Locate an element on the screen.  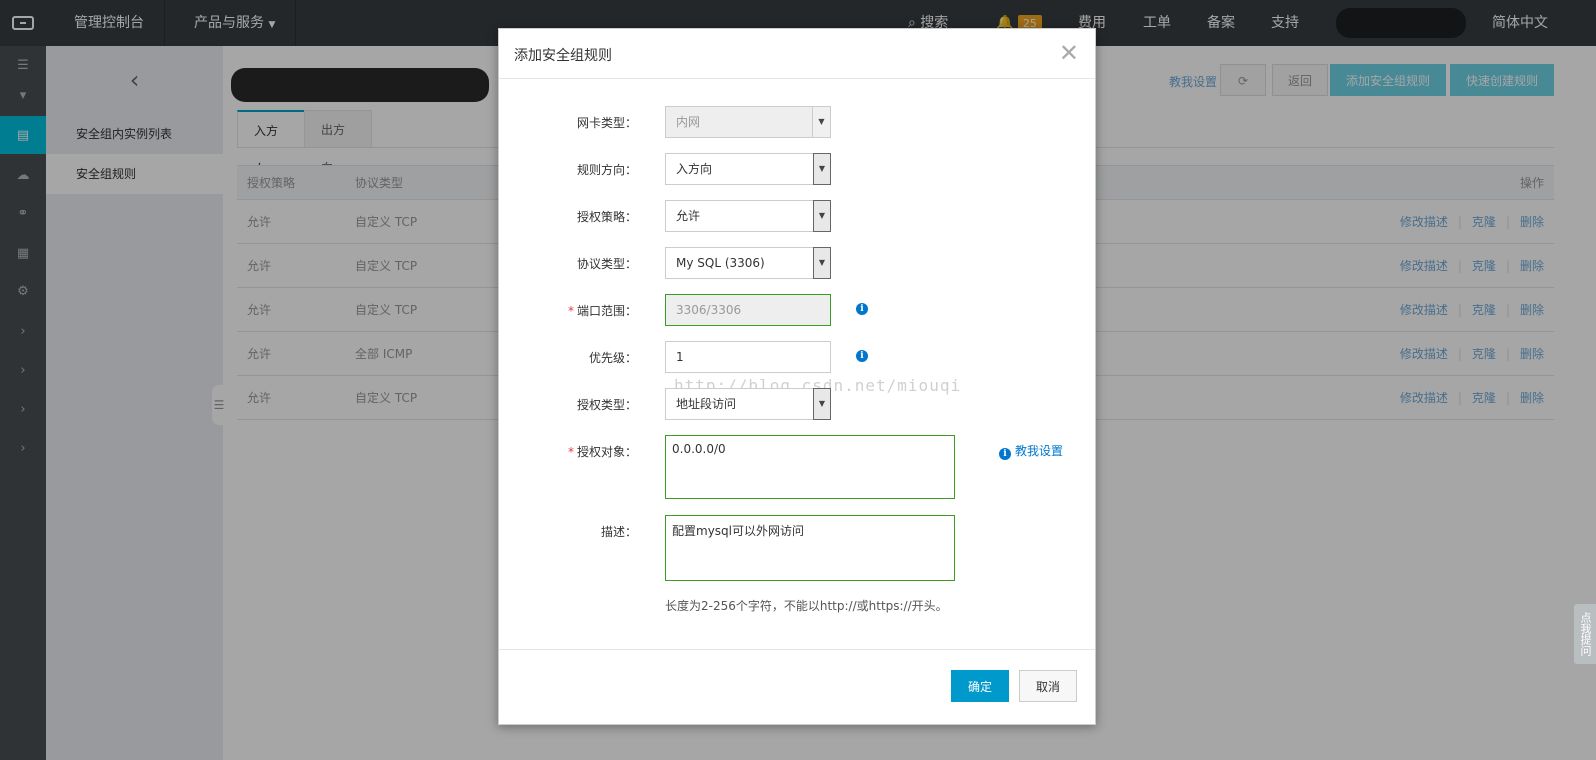
confirm-button: 确定 is located at coordinates (980, 686).